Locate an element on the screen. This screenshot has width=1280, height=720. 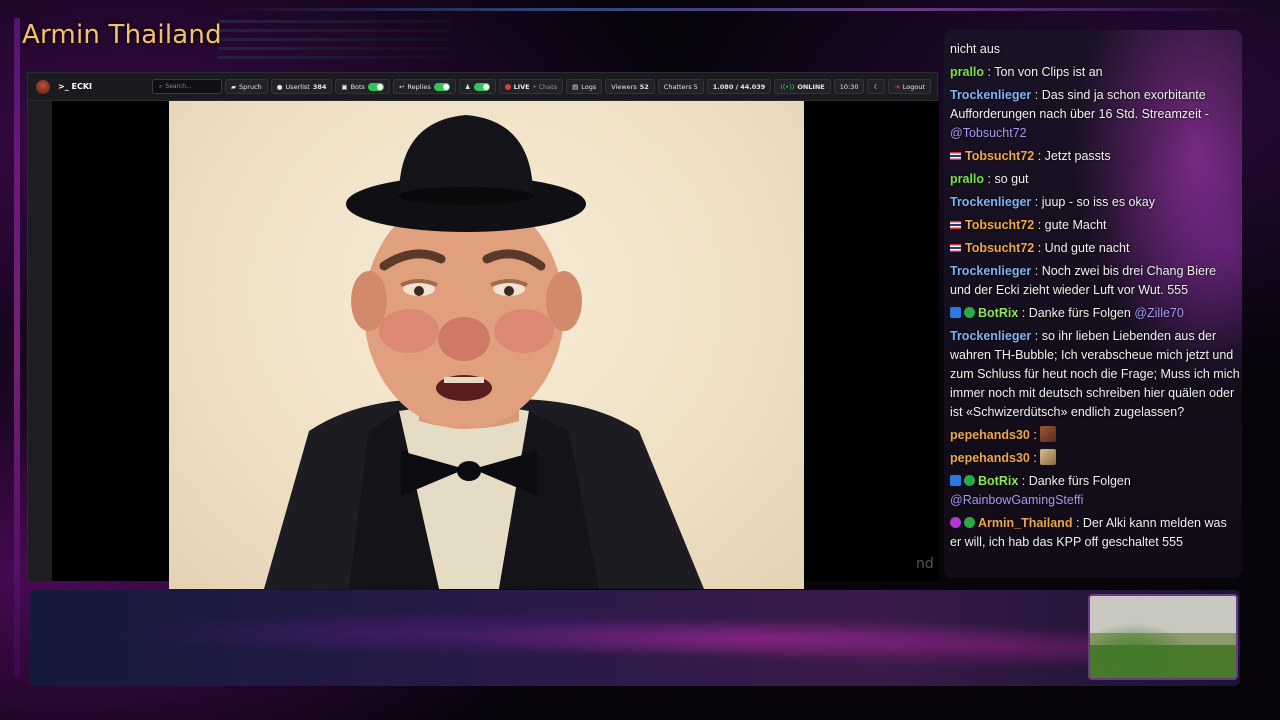
logout-icon: ⇥ is located at coordinates (897, 86).